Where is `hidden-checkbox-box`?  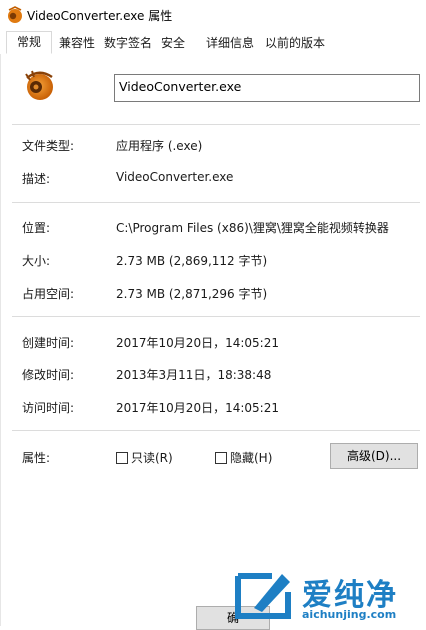
hidden-checkbox-box is located at coordinates (221, 457).